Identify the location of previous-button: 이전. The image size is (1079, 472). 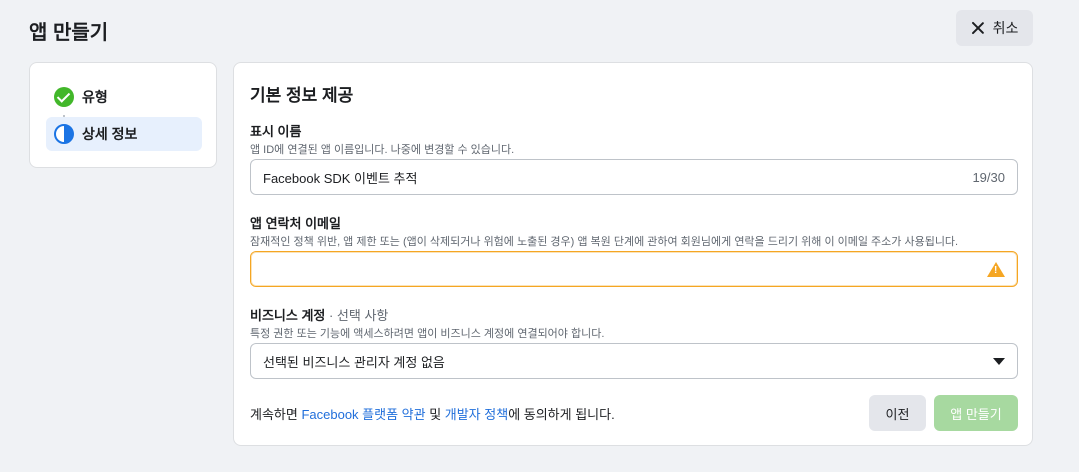
(897, 413).